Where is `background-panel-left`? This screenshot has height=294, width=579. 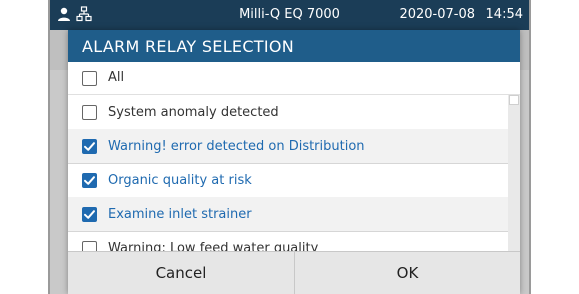
background-panel-left is located at coordinates (59, 182).